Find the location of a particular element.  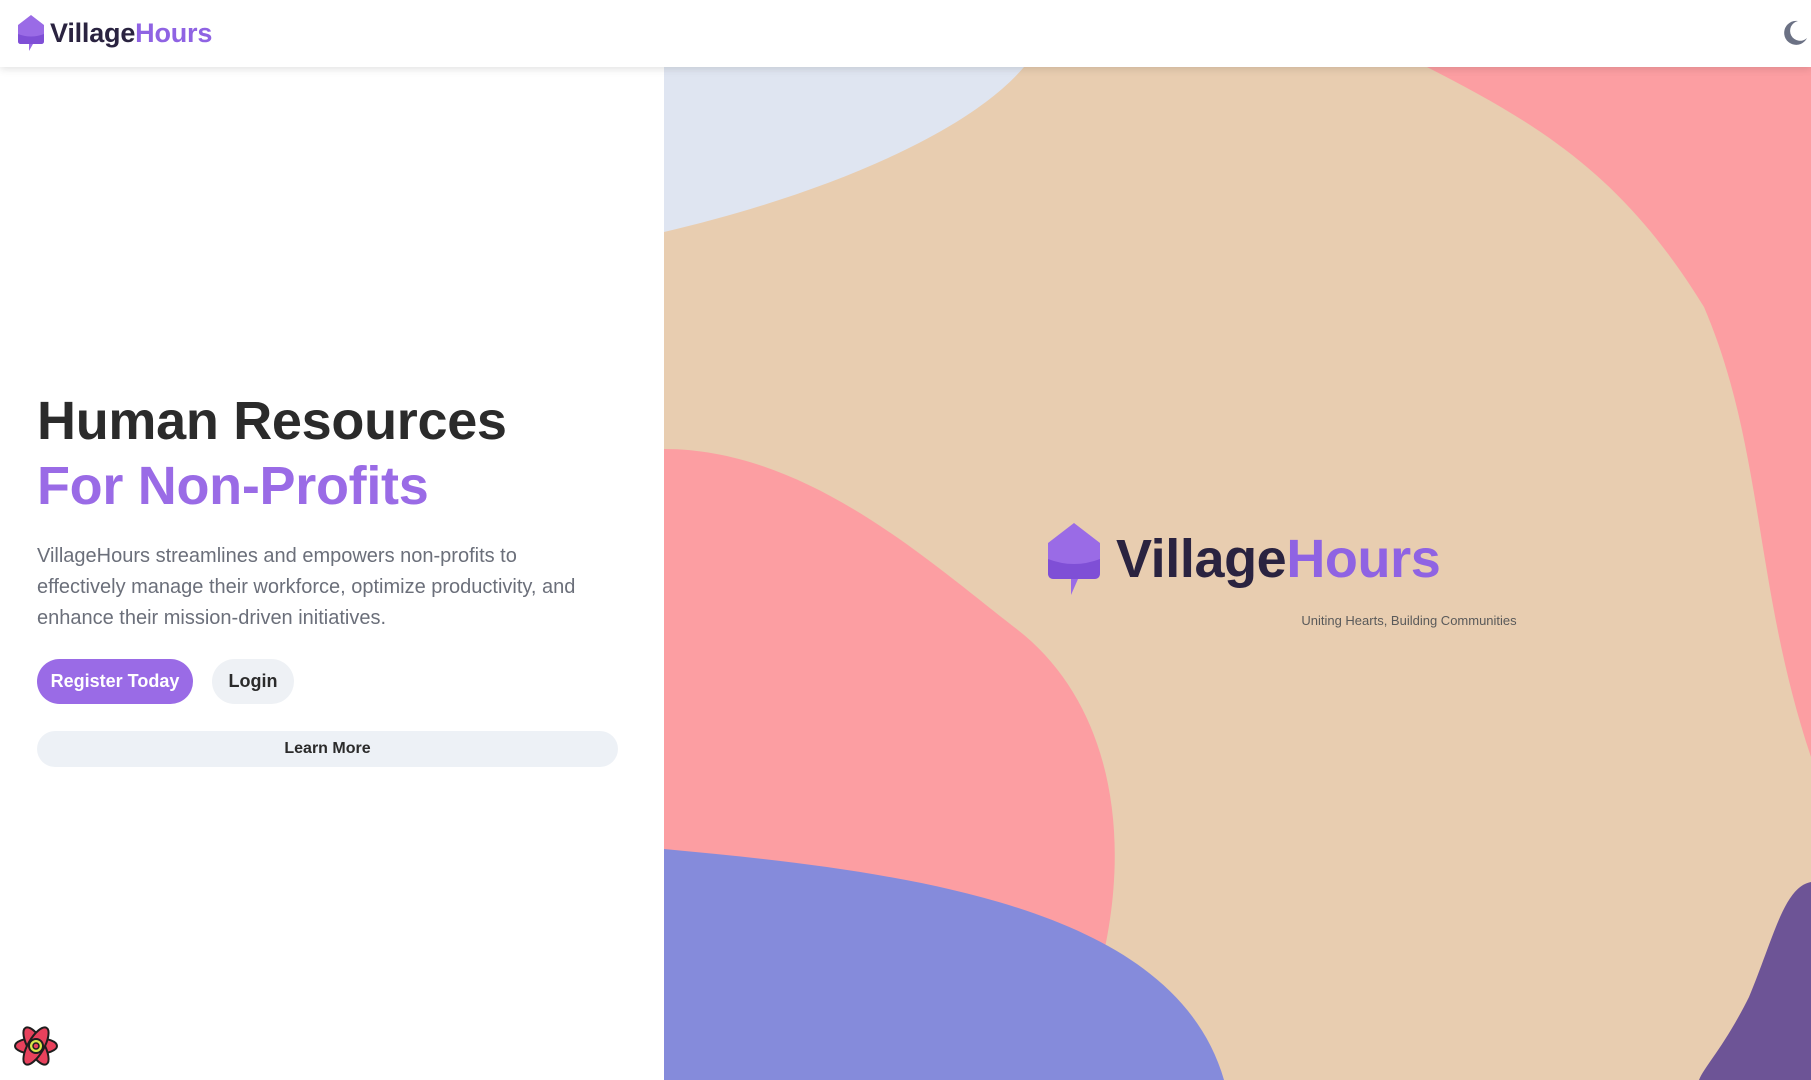

showcase-tagline: Uniting Hearts, Building Communities is located at coordinates (1164, 620).